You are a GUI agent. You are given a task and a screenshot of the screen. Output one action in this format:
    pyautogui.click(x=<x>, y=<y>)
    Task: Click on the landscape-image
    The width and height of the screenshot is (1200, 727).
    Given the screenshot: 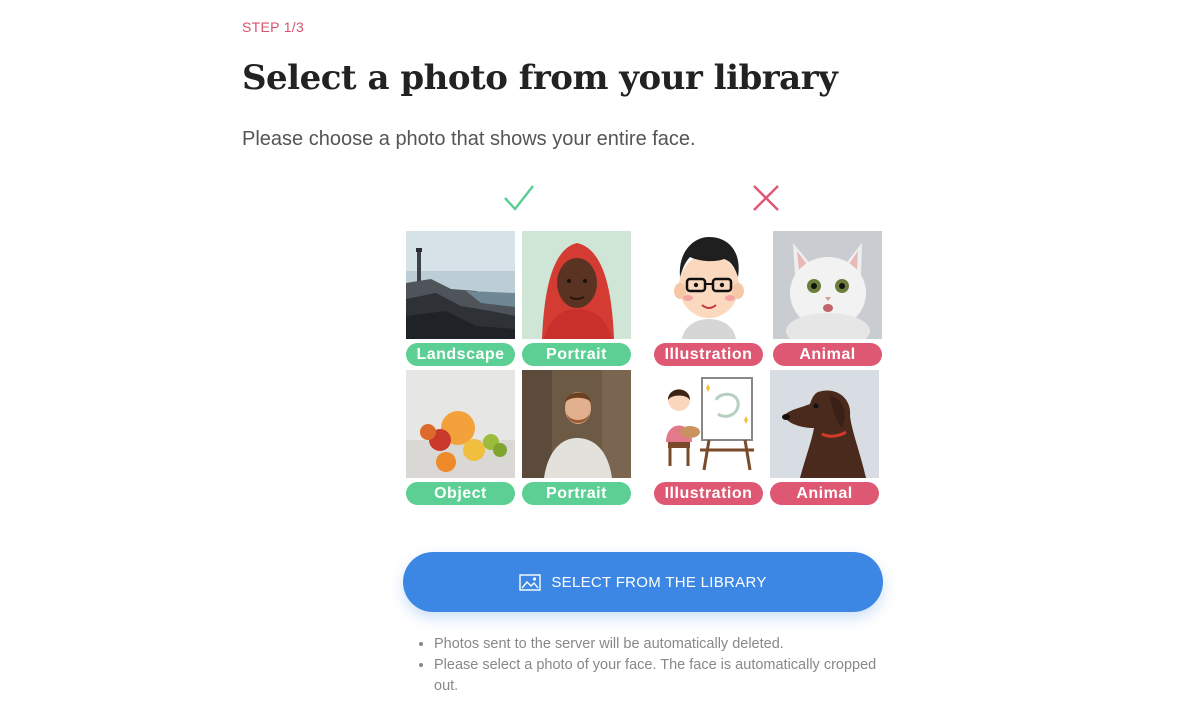 What is the action you would take?
    pyautogui.click(x=460, y=285)
    